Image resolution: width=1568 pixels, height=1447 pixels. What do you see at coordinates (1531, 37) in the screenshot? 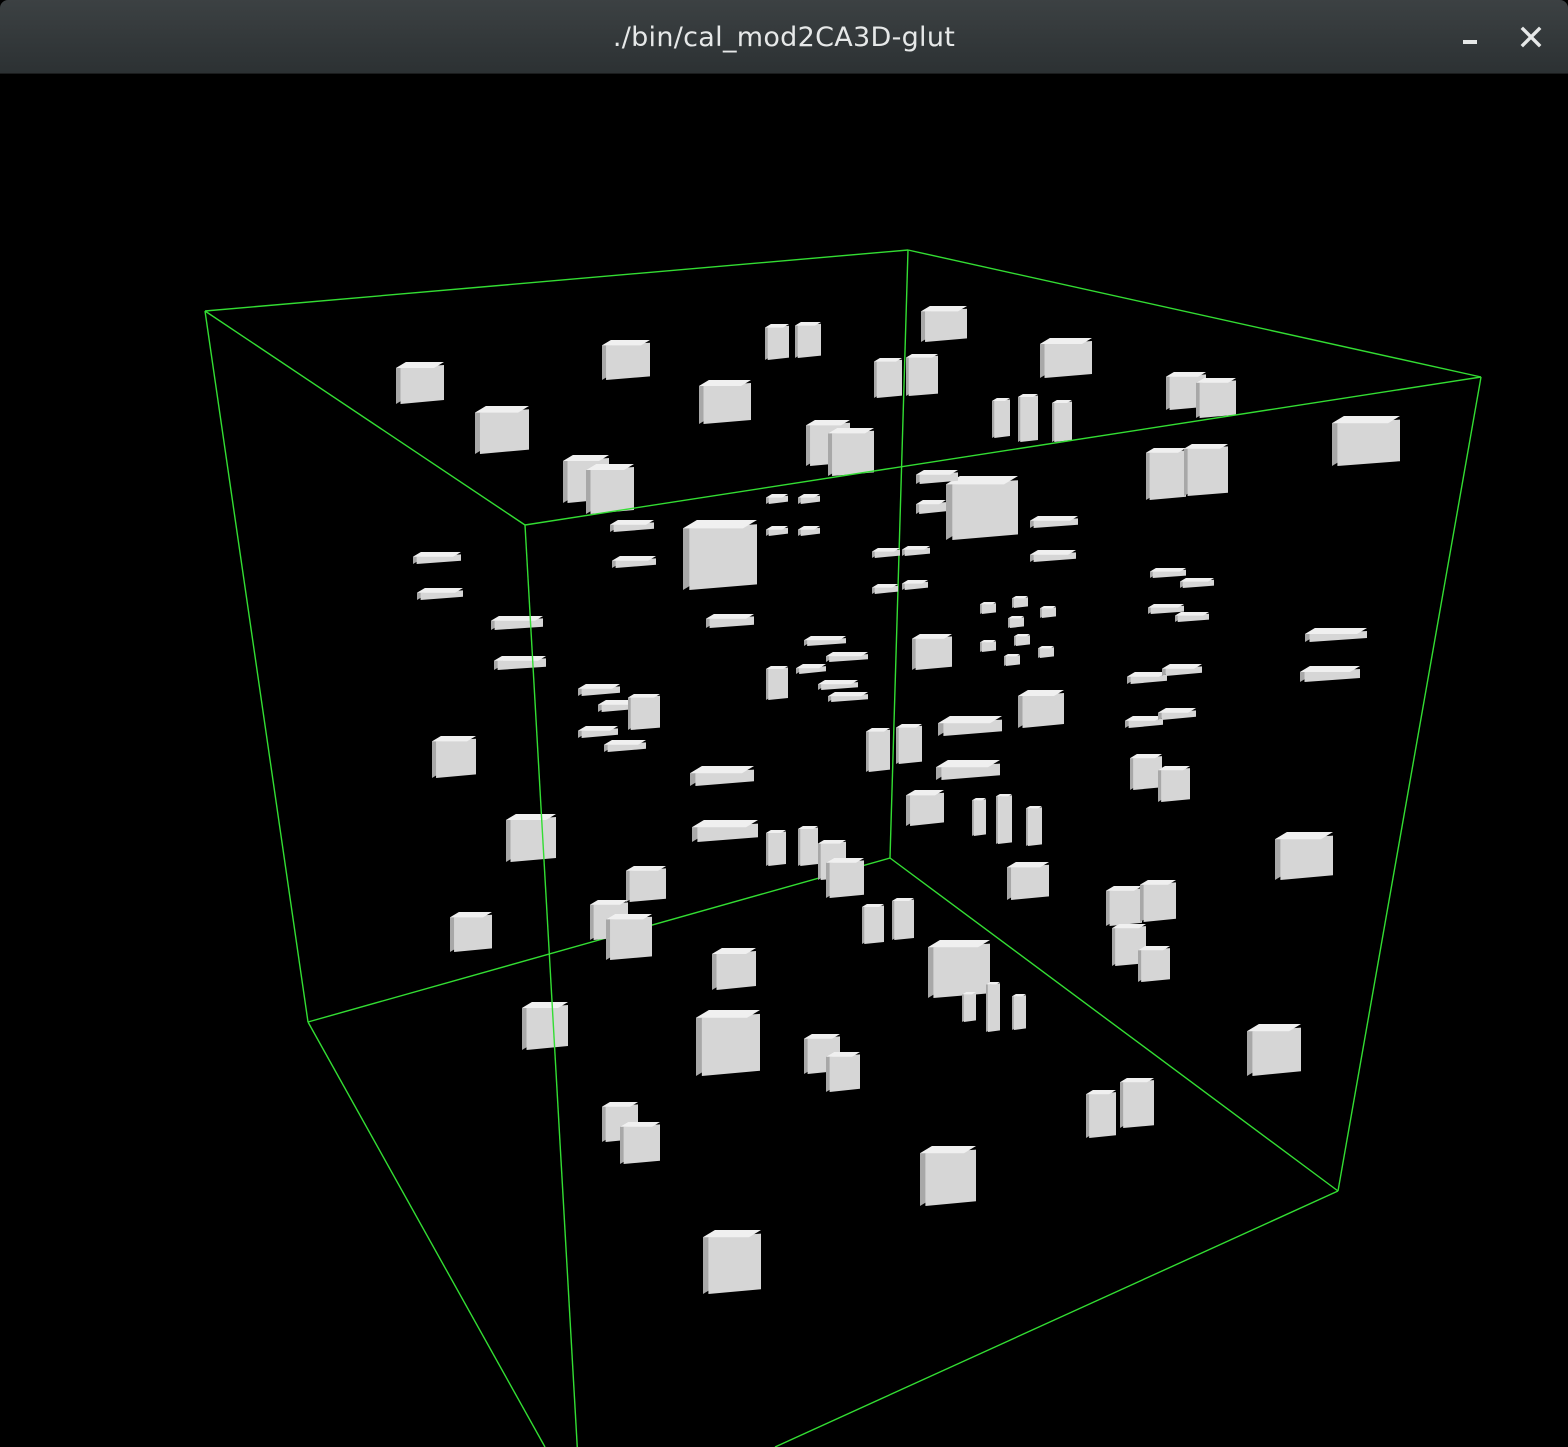
I see `close-button` at bounding box center [1531, 37].